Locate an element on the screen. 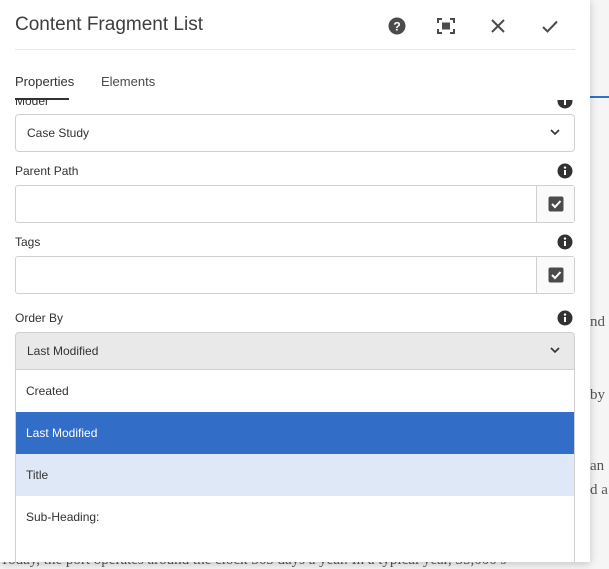  tab-elements: Elements is located at coordinates (128, 81).